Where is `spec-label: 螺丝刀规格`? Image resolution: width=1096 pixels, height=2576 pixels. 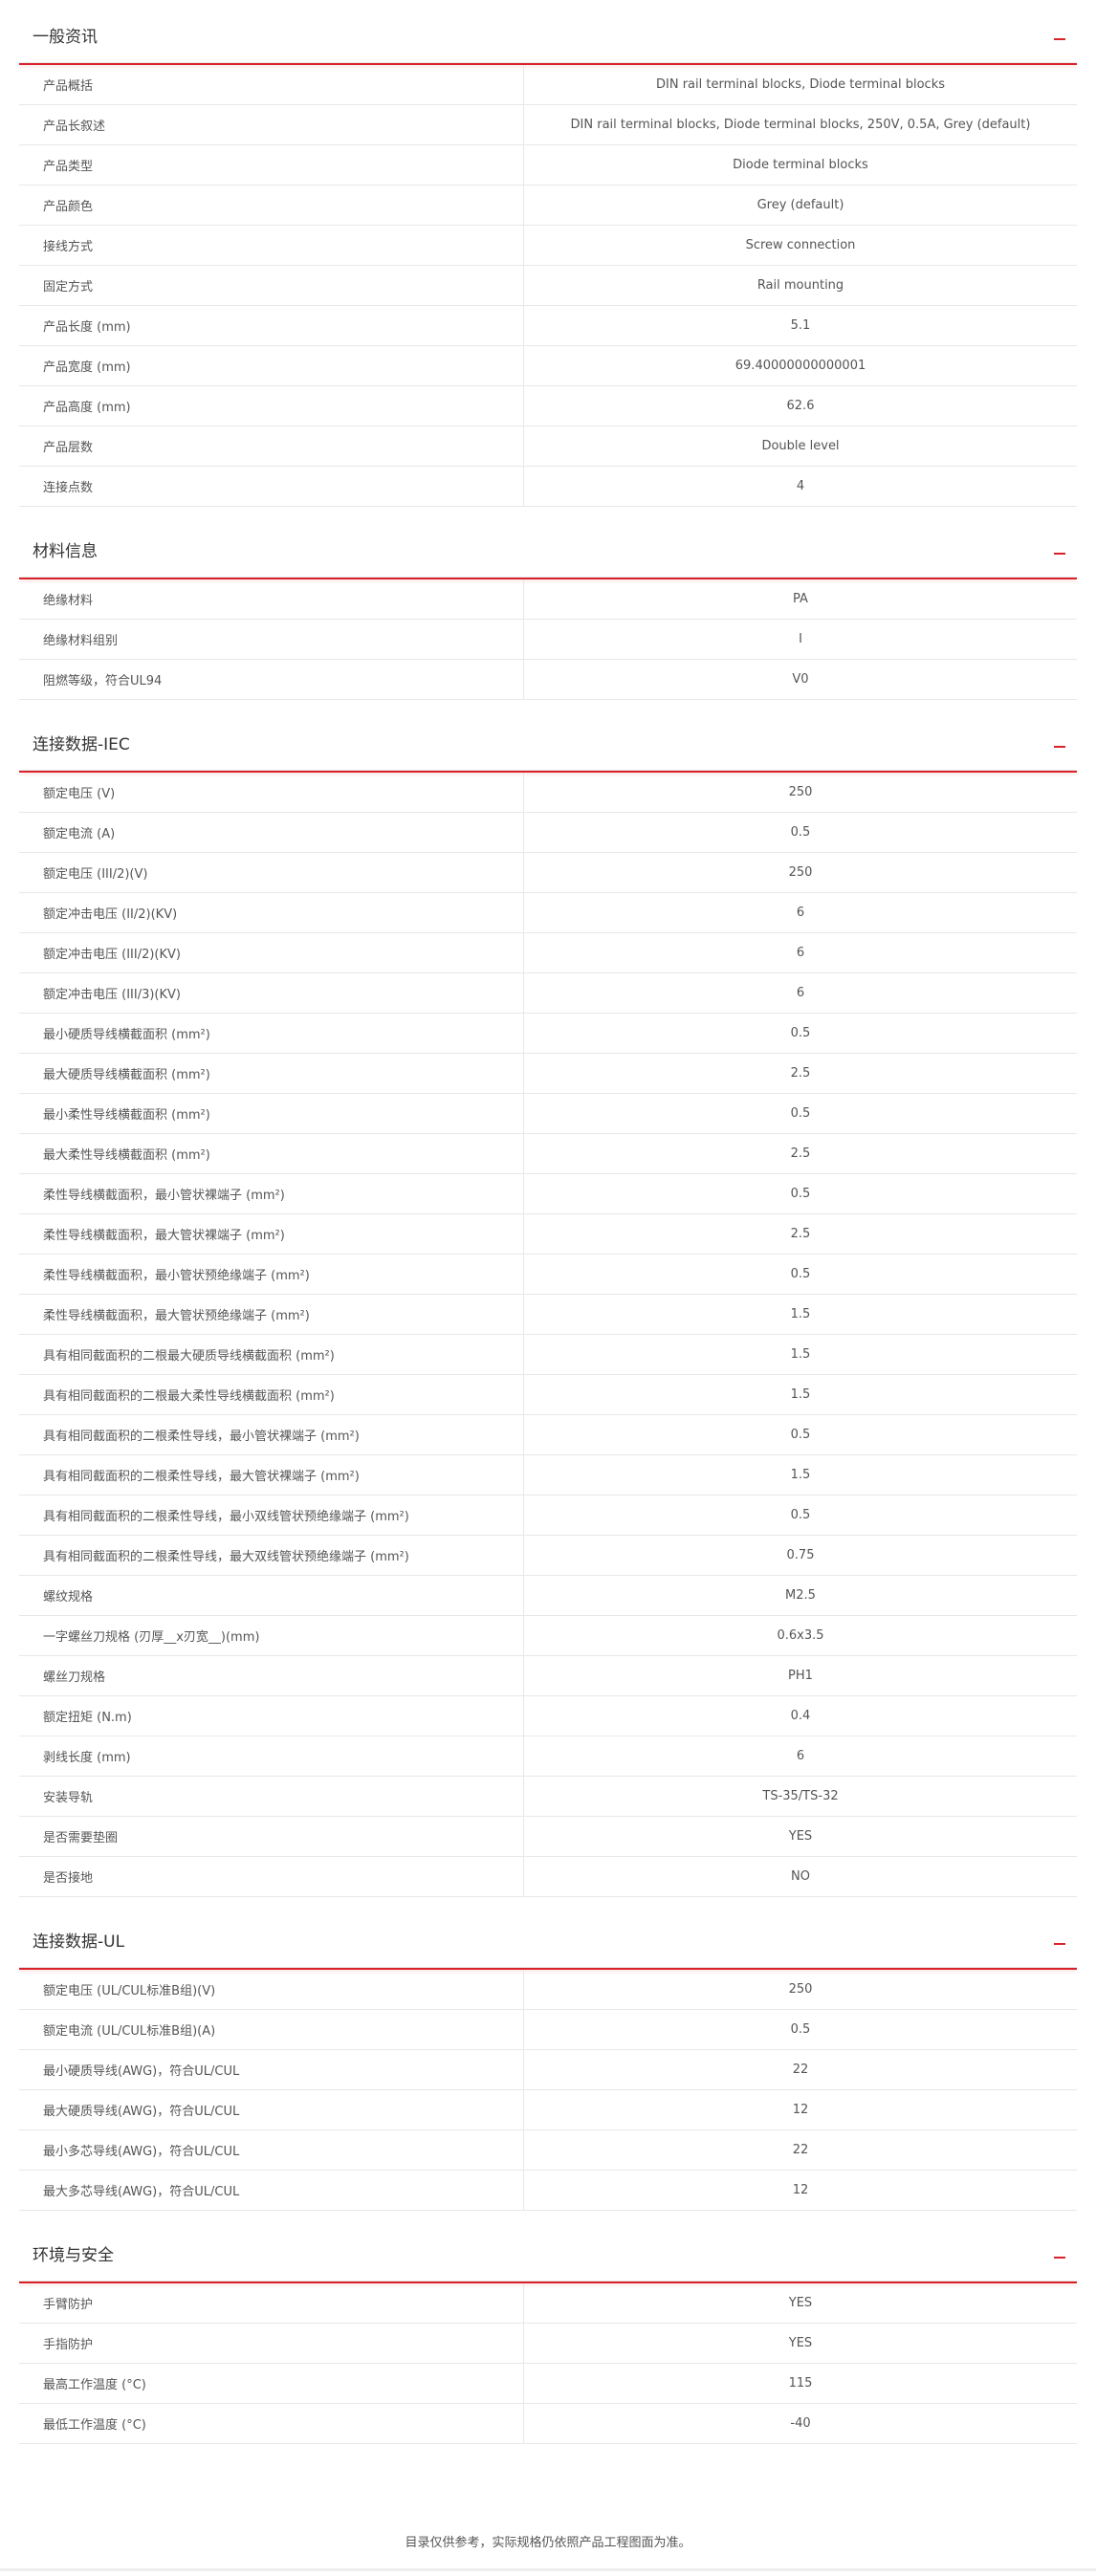
spec-label: 螺丝刀规格 is located at coordinates (271, 1675).